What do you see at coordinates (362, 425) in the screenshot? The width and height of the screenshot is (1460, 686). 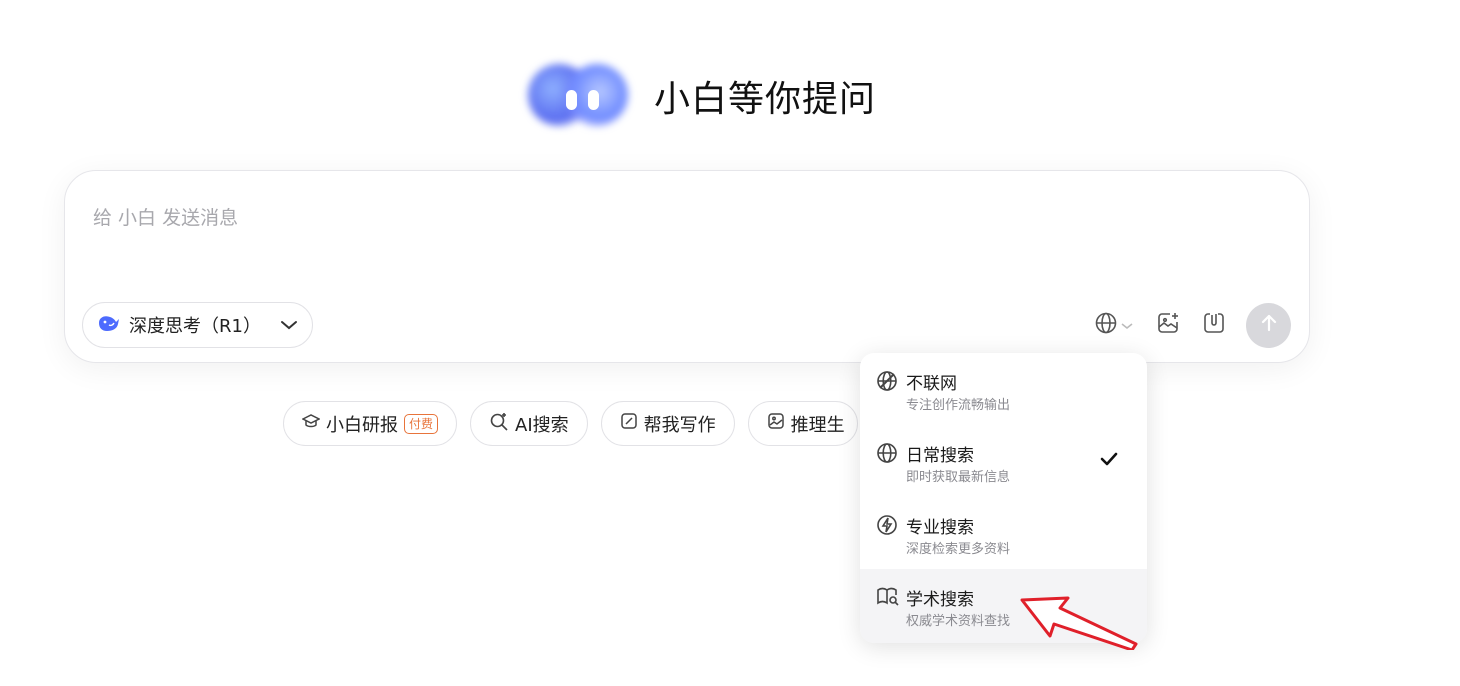 I see `chip-label: 小白研报` at bounding box center [362, 425].